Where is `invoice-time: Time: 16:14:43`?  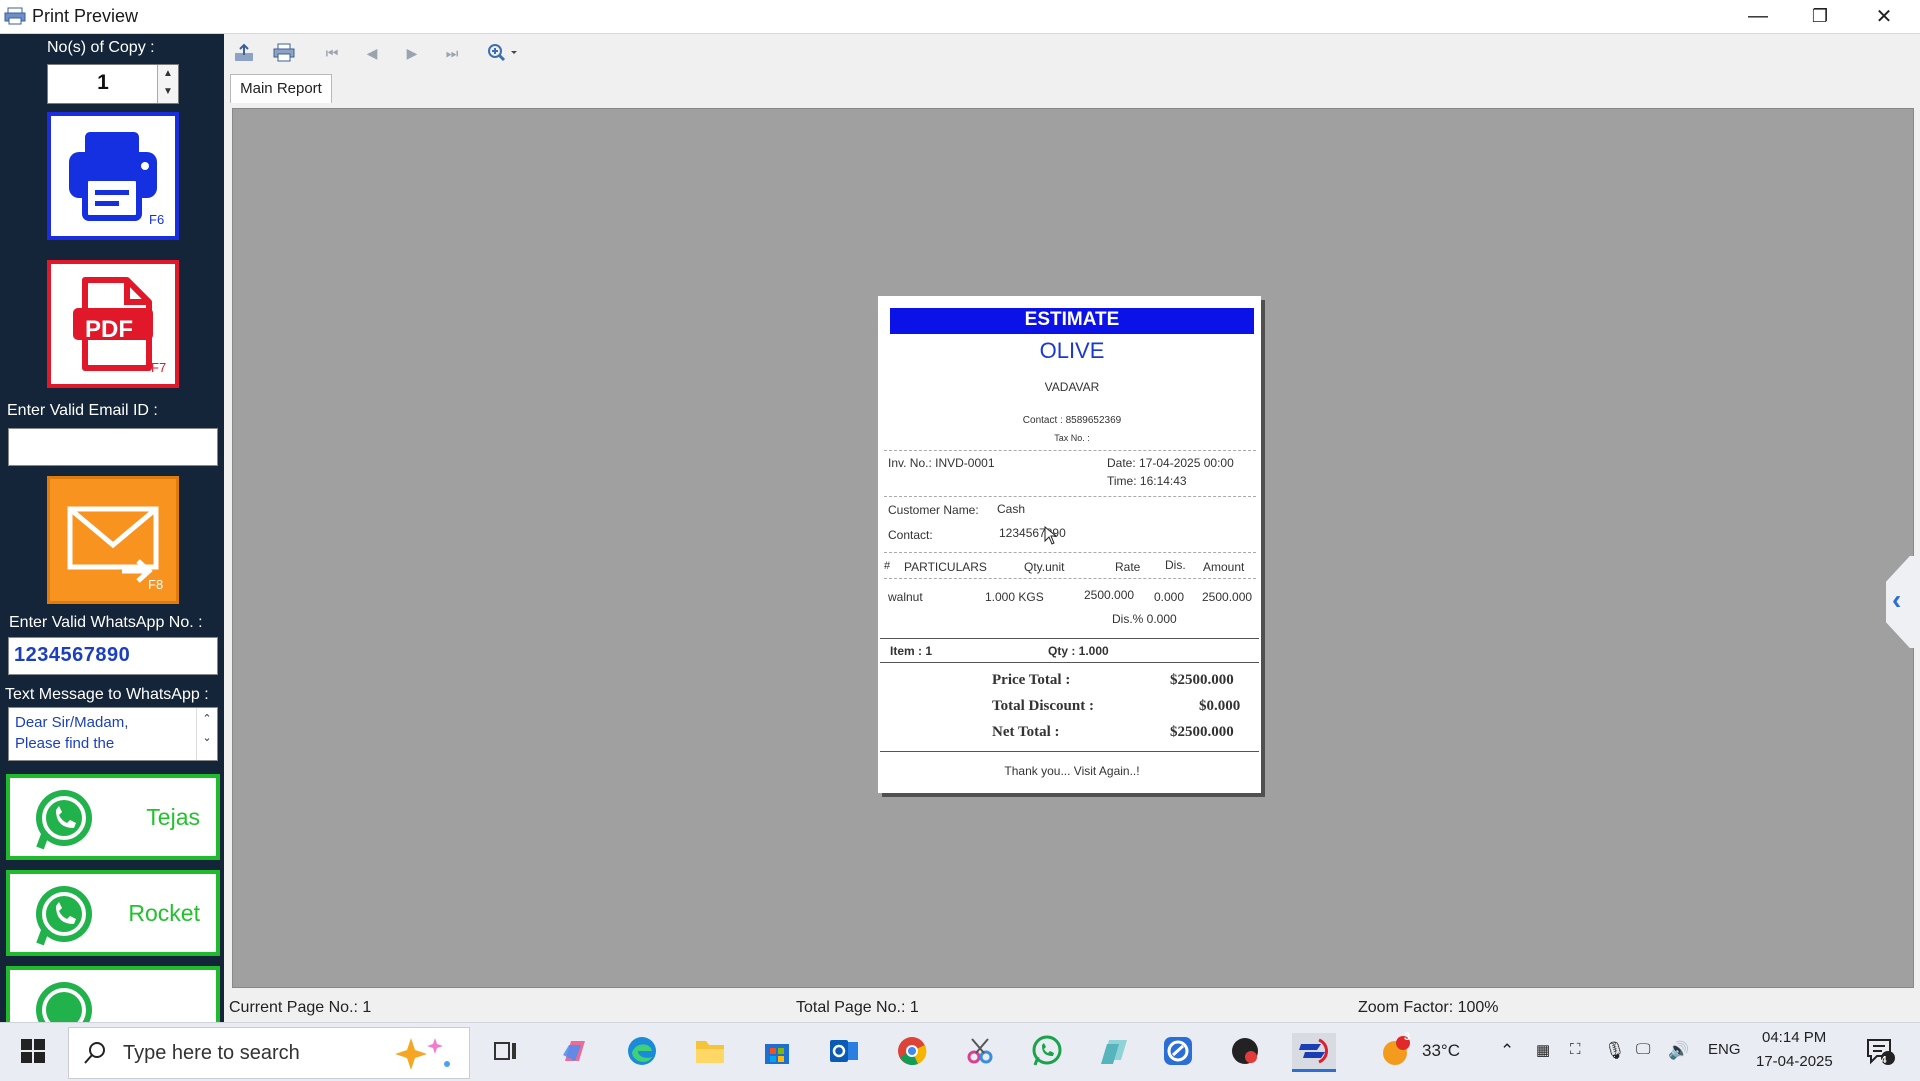 invoice-time: Time: 16:14:43 is located at coordinates (1147, 481).